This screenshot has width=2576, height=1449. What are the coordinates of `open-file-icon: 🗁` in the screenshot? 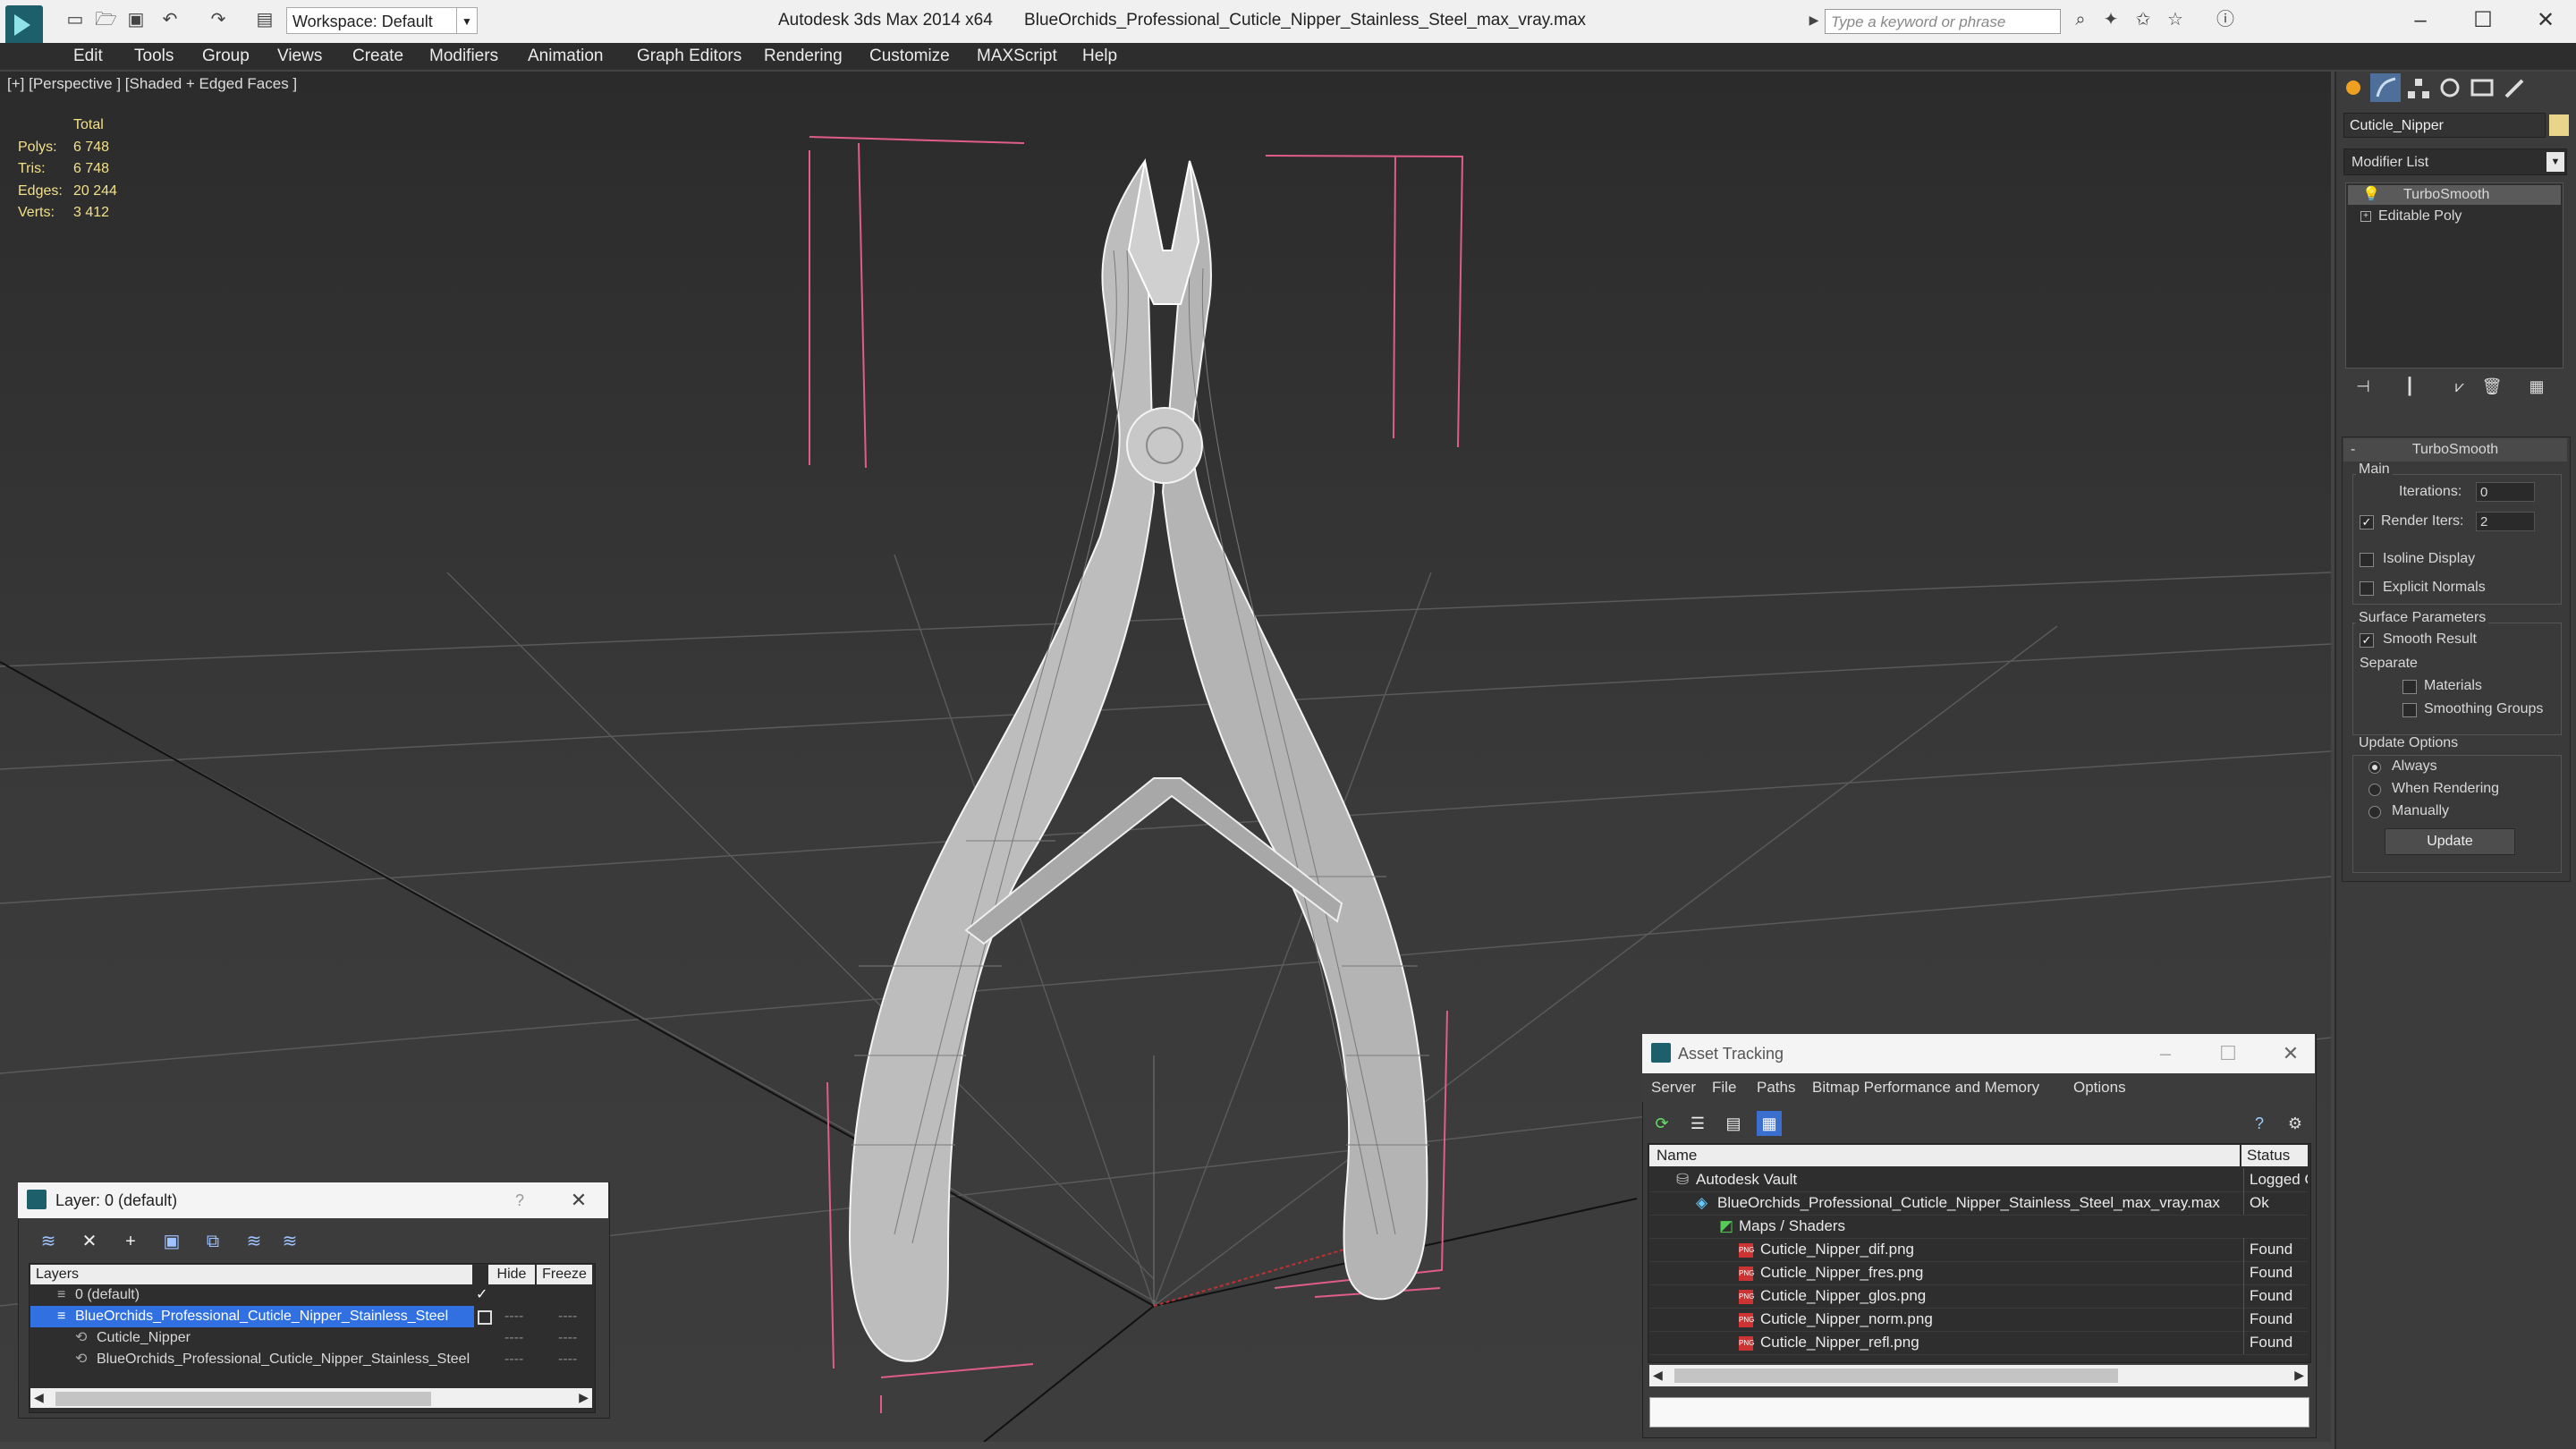 It's located at (106, 19).